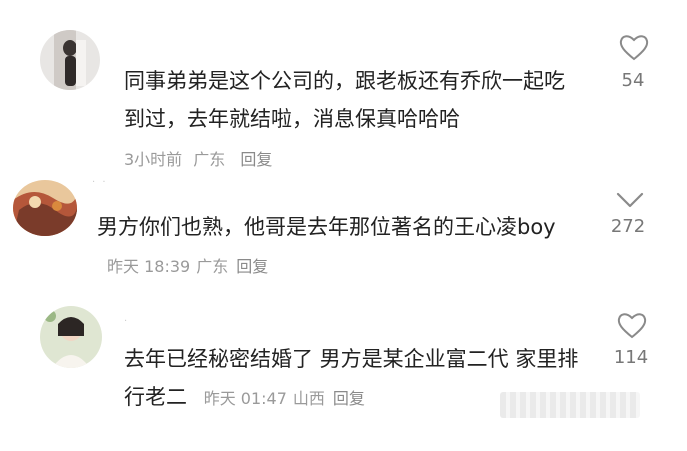 This screenshot has width=687, height=451. I want to click on comment-meta: 昨天 18:39 广东 回复, so click(187, 266).